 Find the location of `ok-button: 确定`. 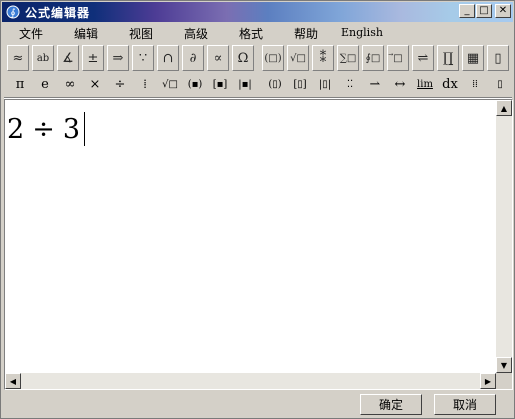

ok-button: 确定 is located at coordinates (391, 404).